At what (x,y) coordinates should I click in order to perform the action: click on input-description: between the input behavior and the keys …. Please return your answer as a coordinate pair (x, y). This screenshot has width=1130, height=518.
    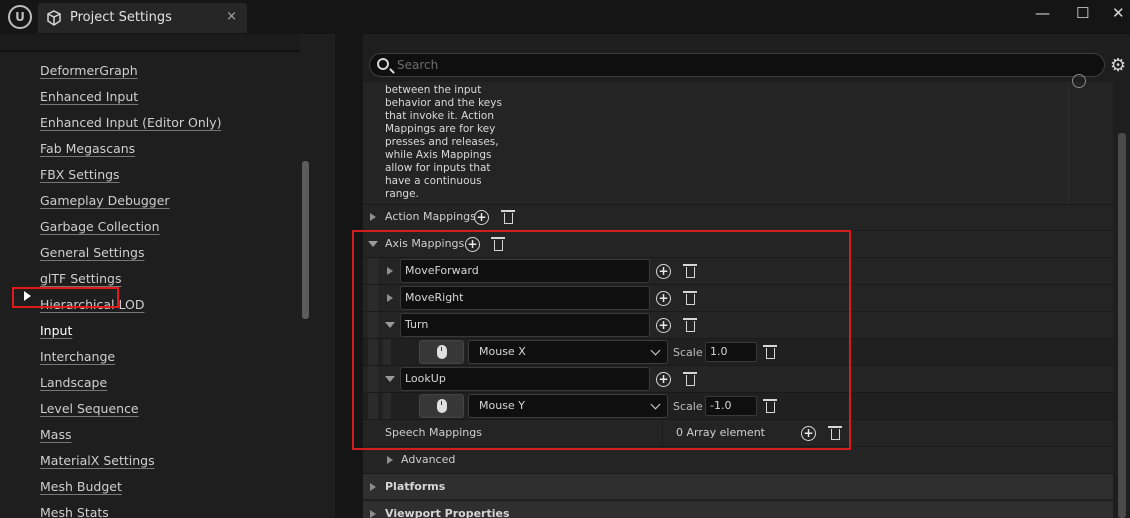
    Looking at the image, I should click on (443, 142).